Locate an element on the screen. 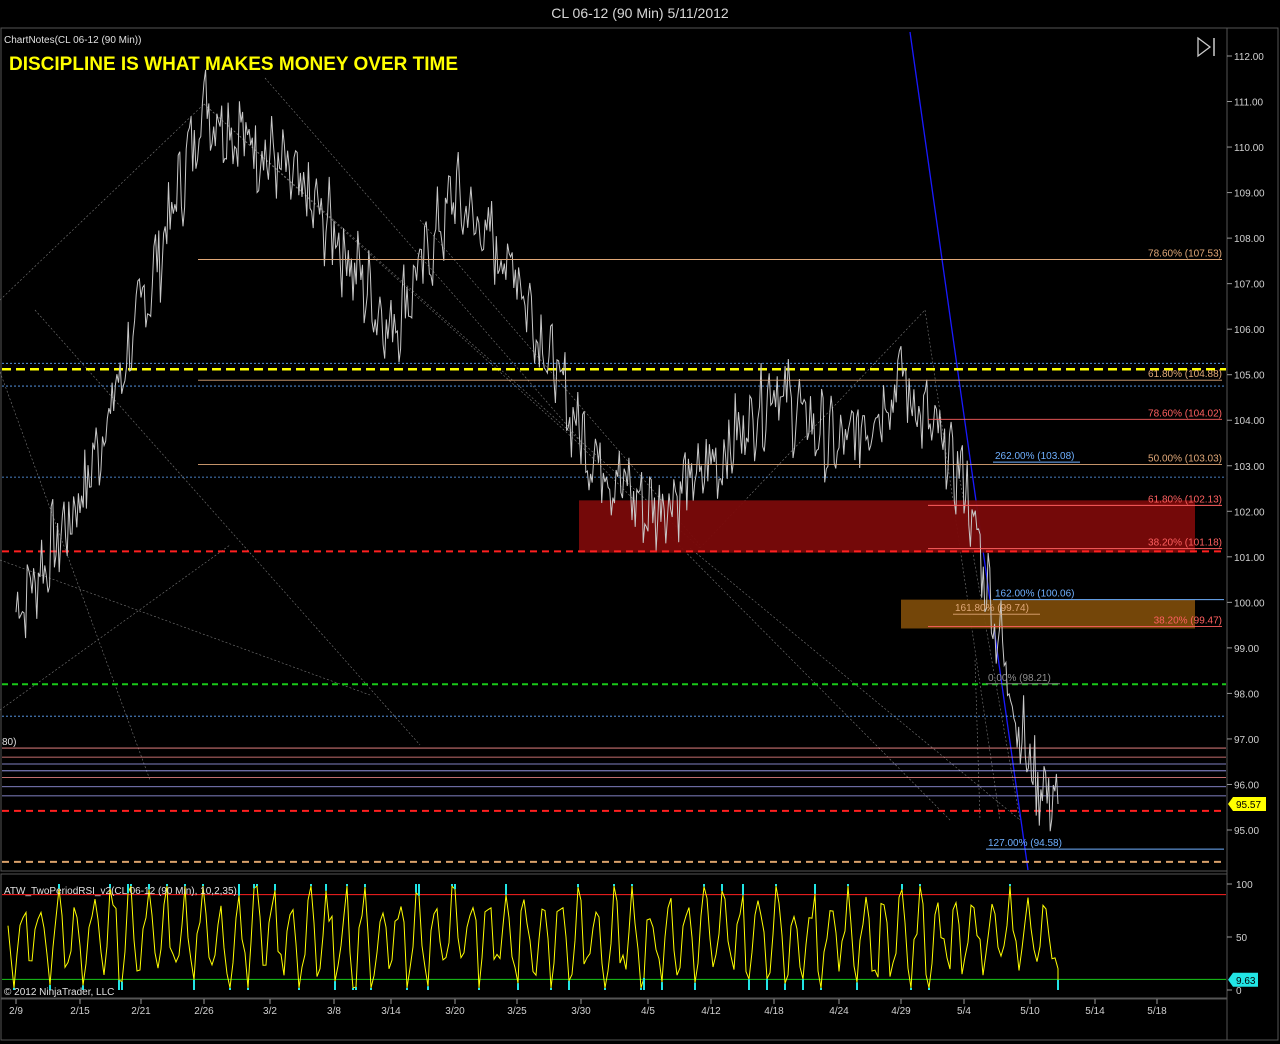 The width and height of the screenshot is (1280, 1044). rsi-tick-label: 100 is located at coordinates (1244, 885).